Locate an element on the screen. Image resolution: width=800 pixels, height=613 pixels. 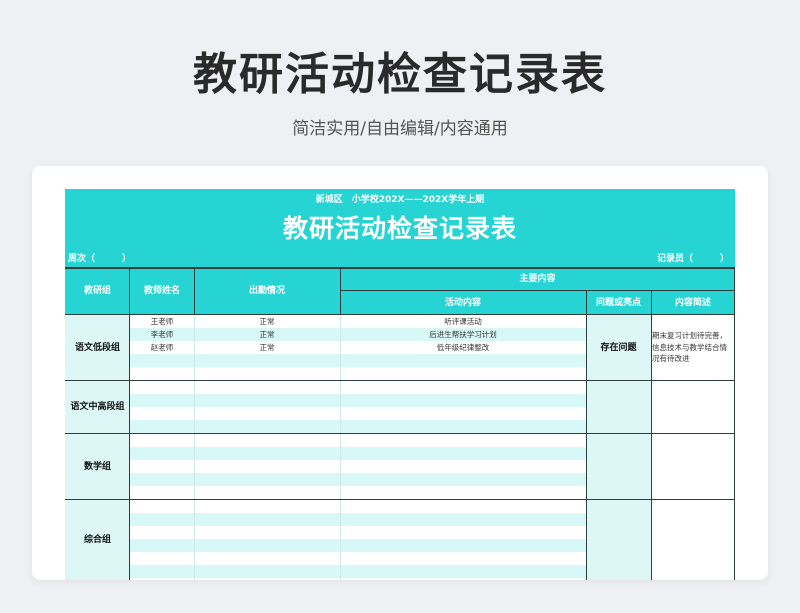
header-summary: 内容简述 is located at coordinates (693, 303).